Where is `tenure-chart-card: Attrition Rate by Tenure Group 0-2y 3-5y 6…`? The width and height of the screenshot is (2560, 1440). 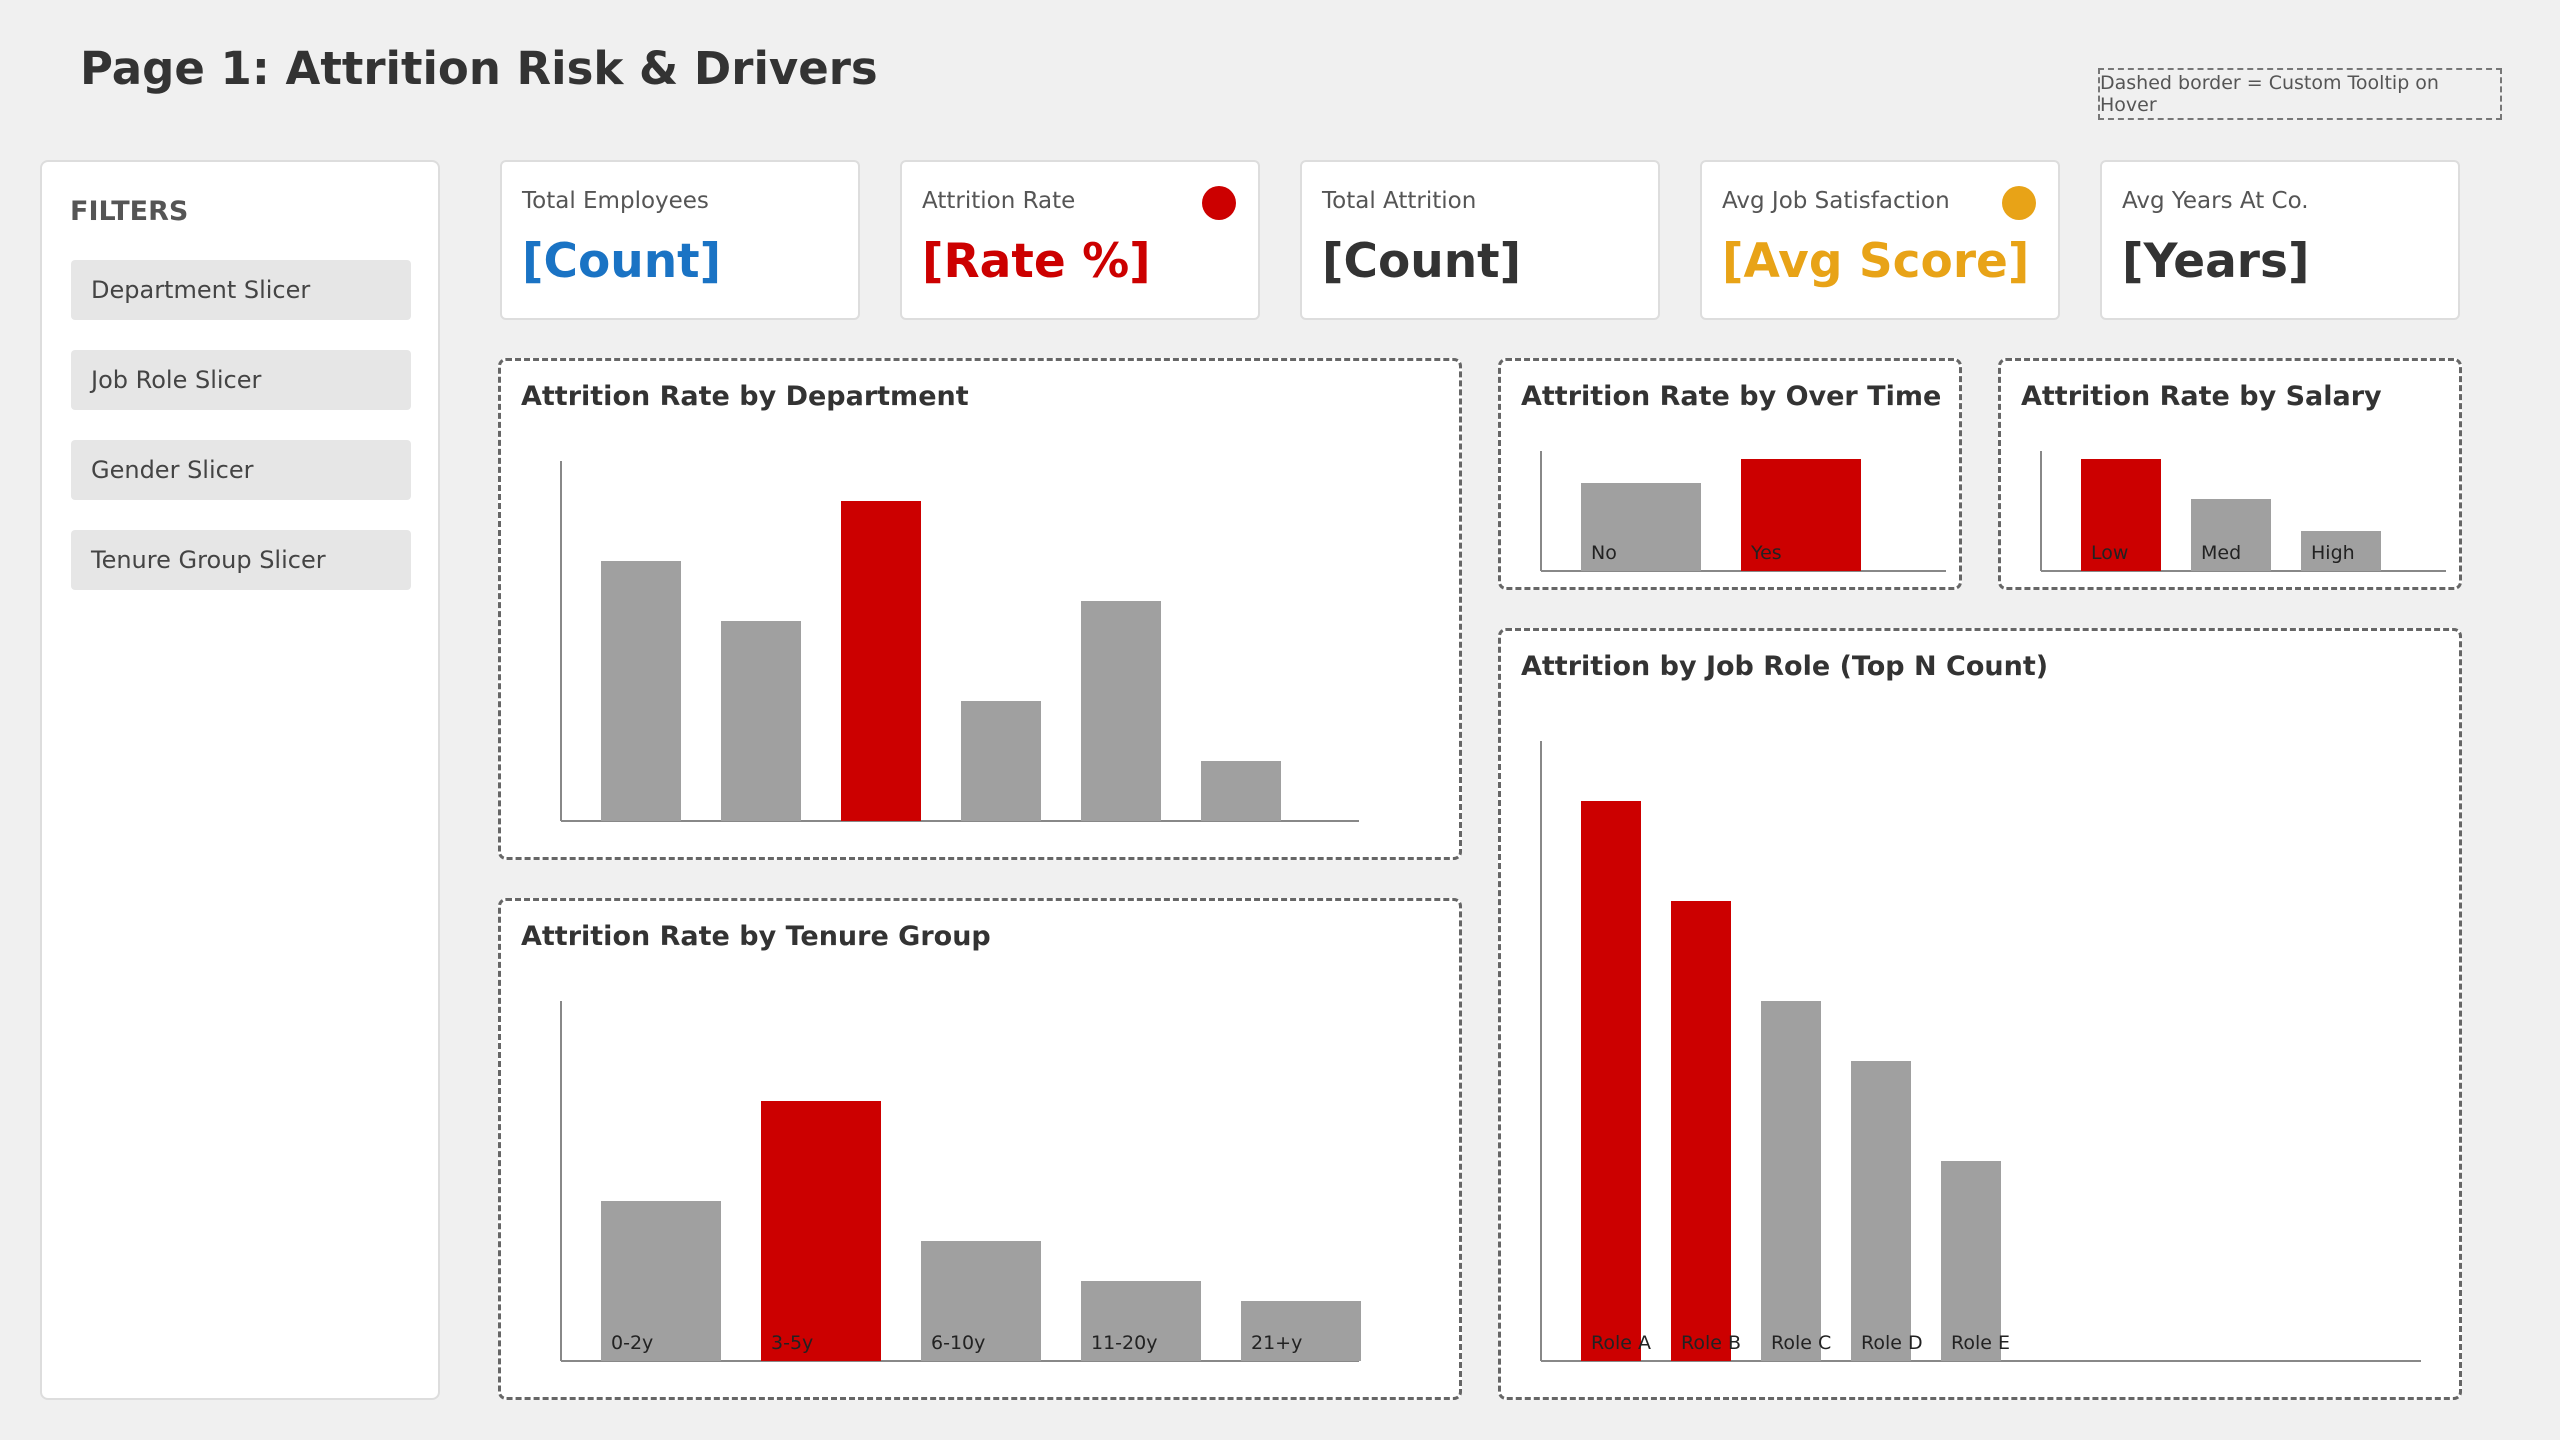 tenure-chart-card: Attrition Rate by Tenure Group 0-2y 3-5y 6… is located at coordinates (980, 1149).